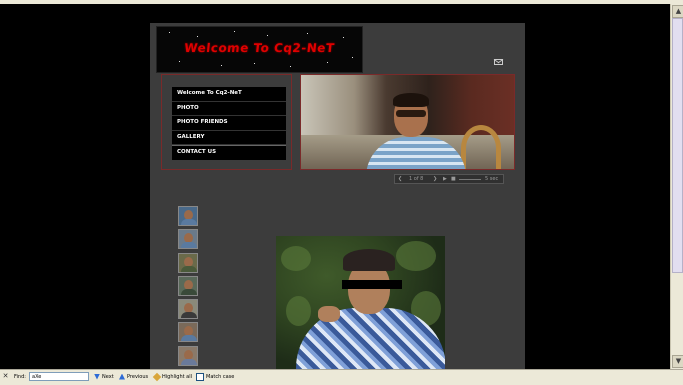 The image size is (683, 385). I want to click on thumbnail-strip, so click(188, 287).